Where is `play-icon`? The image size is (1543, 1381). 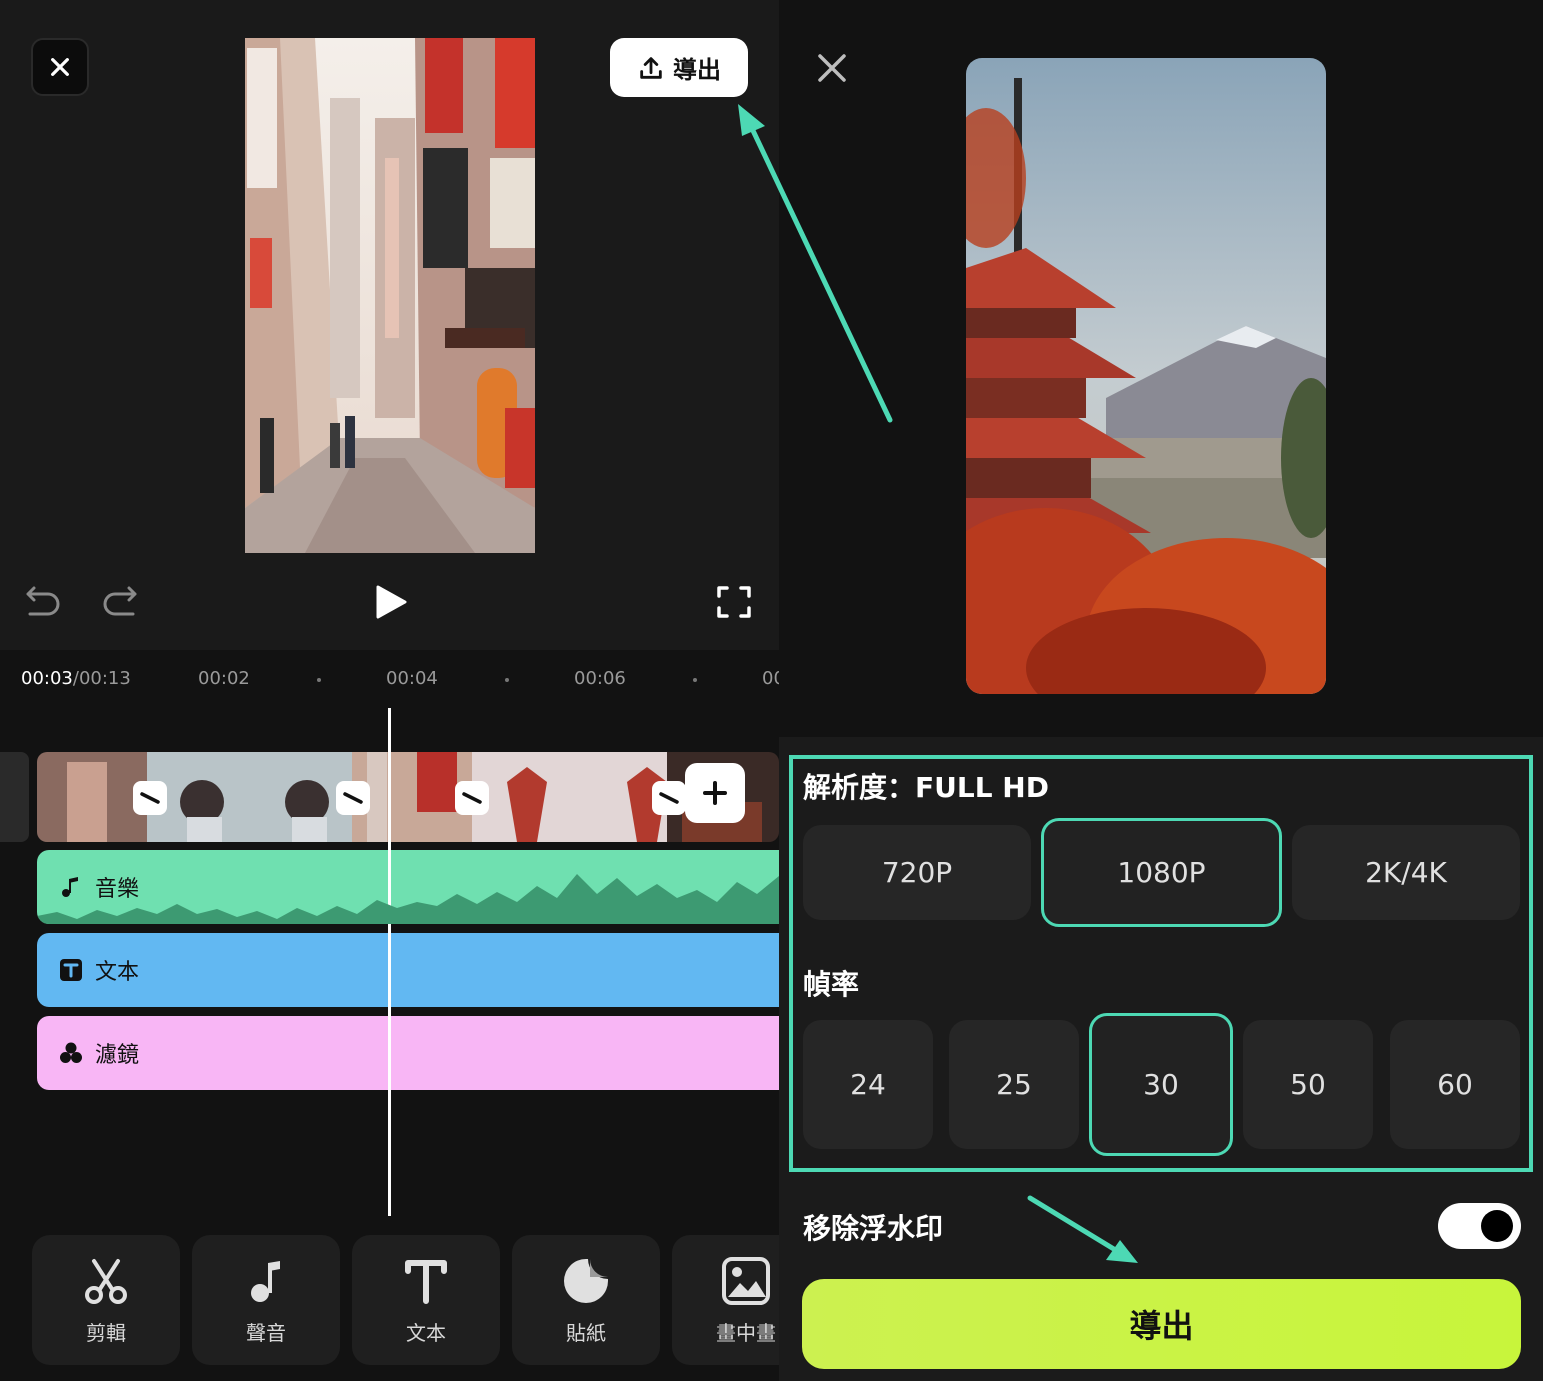 play-icon is located at coordinates (391, 602).